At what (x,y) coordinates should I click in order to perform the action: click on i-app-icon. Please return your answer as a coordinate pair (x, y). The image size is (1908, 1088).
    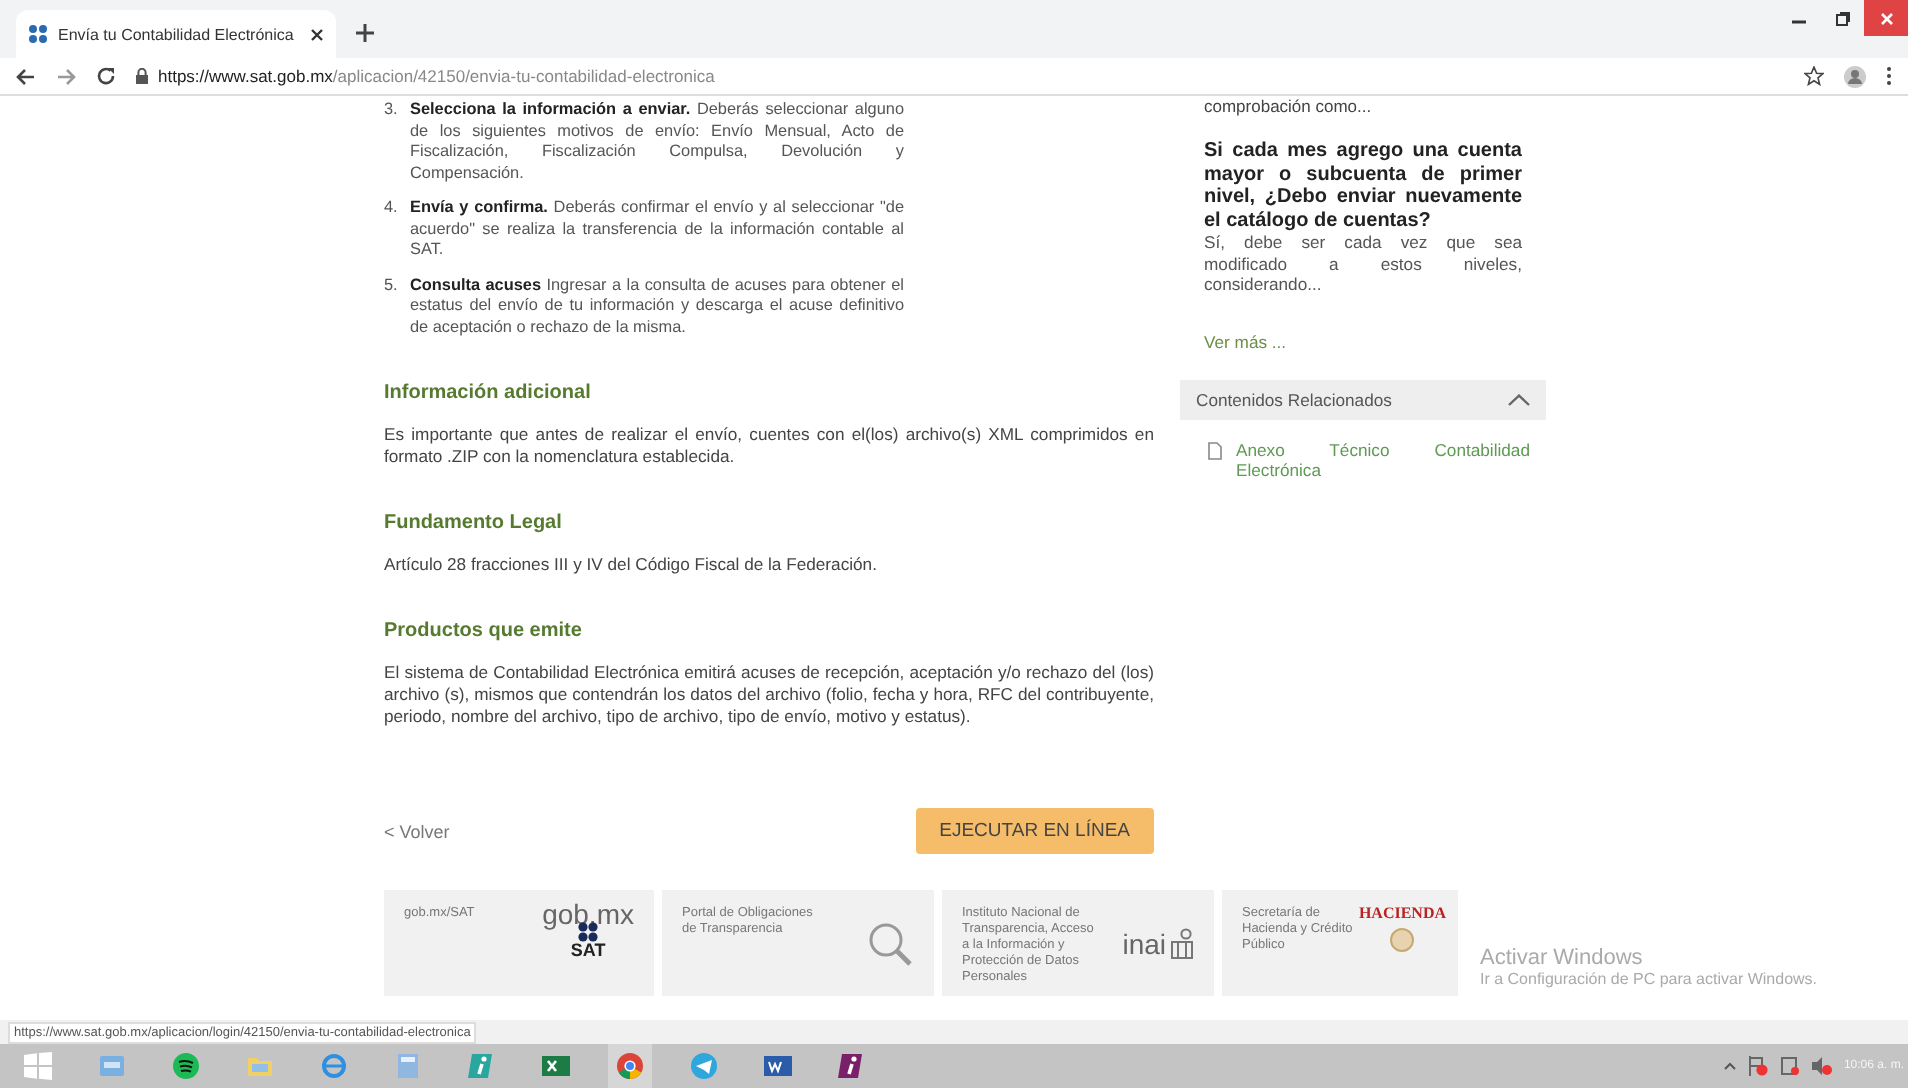
    Looking at the image, I should click on (852, 1066).